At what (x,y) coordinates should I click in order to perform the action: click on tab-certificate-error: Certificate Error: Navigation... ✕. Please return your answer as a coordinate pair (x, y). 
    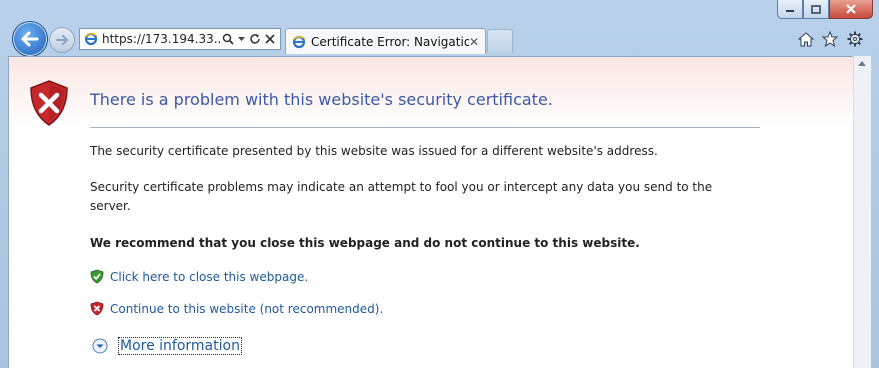
    Looking at the image, I should click on (385, 41).